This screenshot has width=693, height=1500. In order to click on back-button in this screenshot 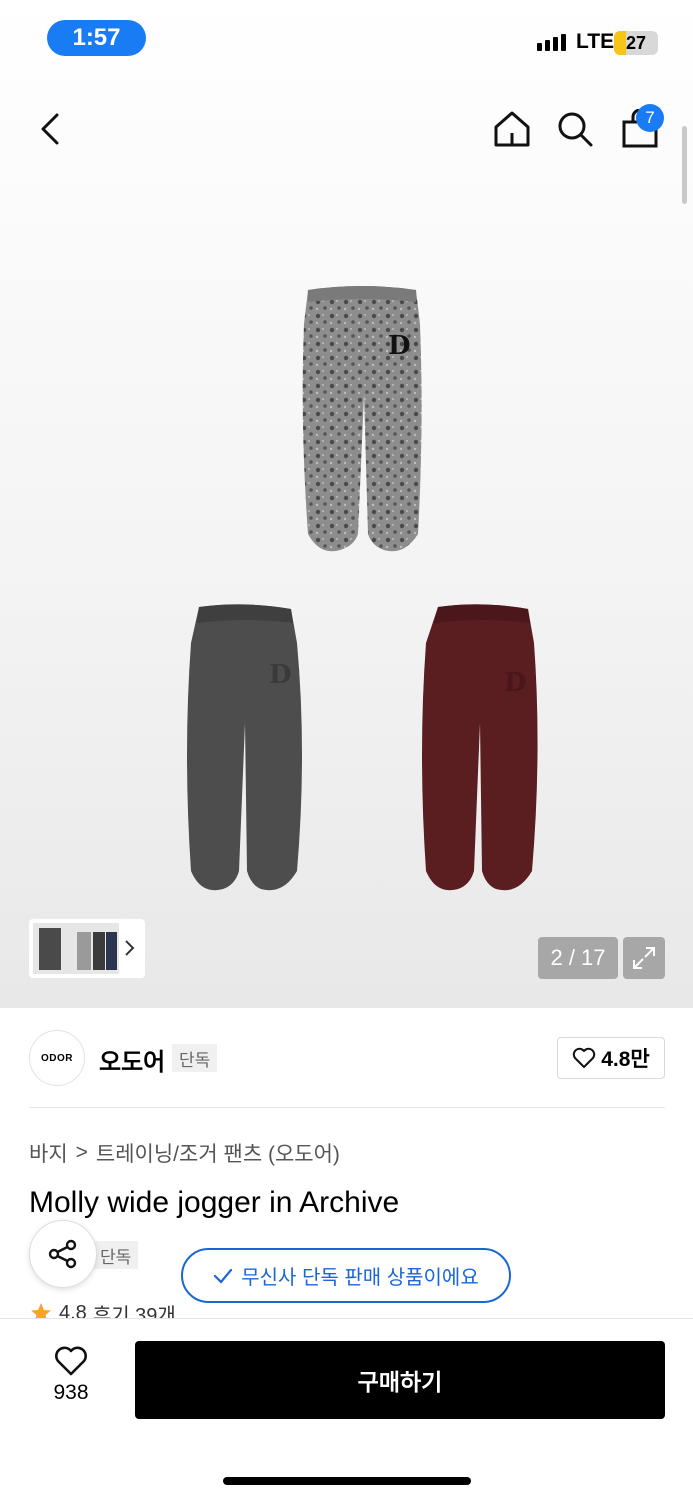, I will do `click(50, 129)`.